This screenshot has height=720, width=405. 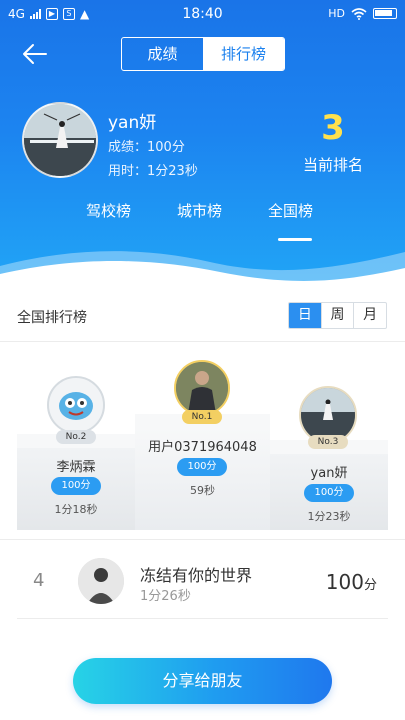 I want to click on hd-label: HD, so click(x=336, y=13).